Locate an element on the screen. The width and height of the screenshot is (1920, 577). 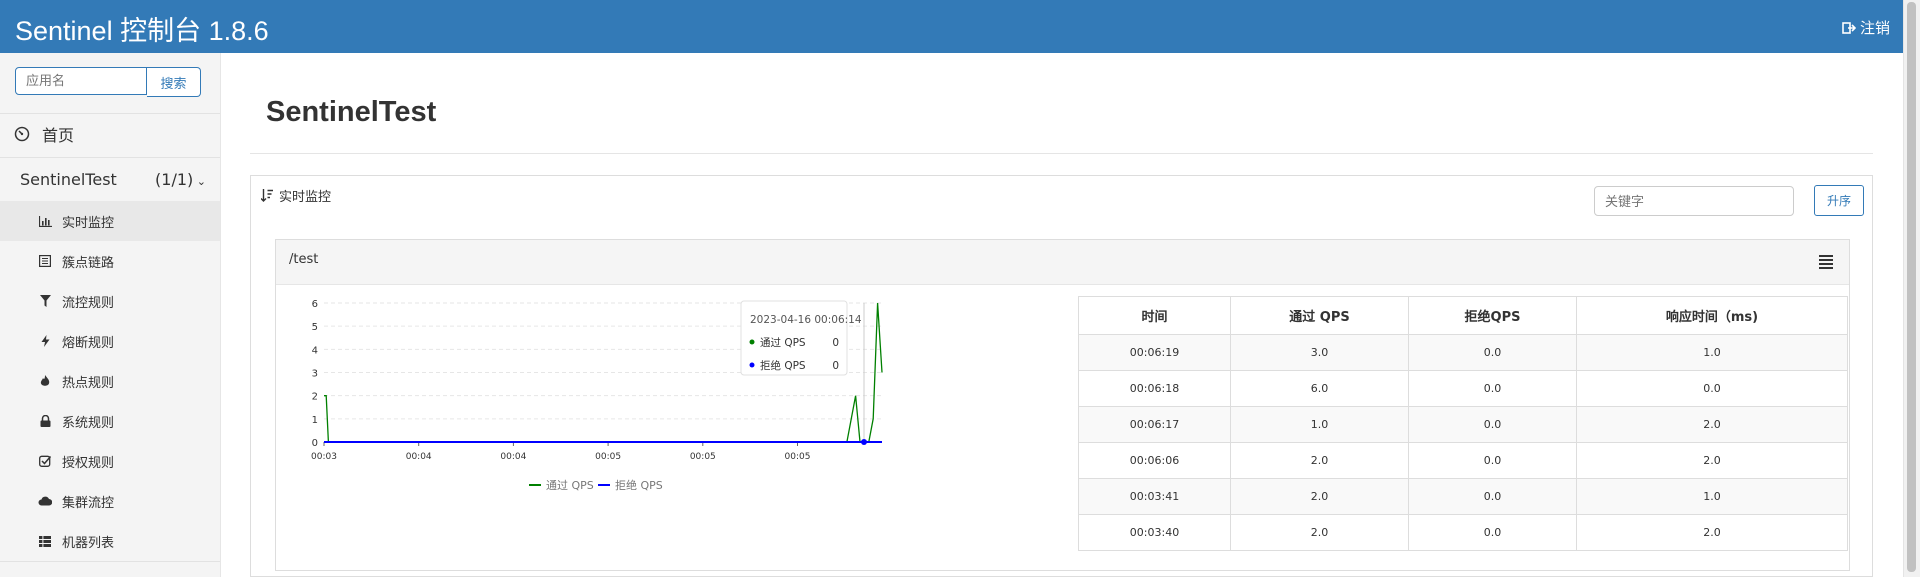
sidebar-item-machine-list: 机器列表 is located at coordinates (110, 541).